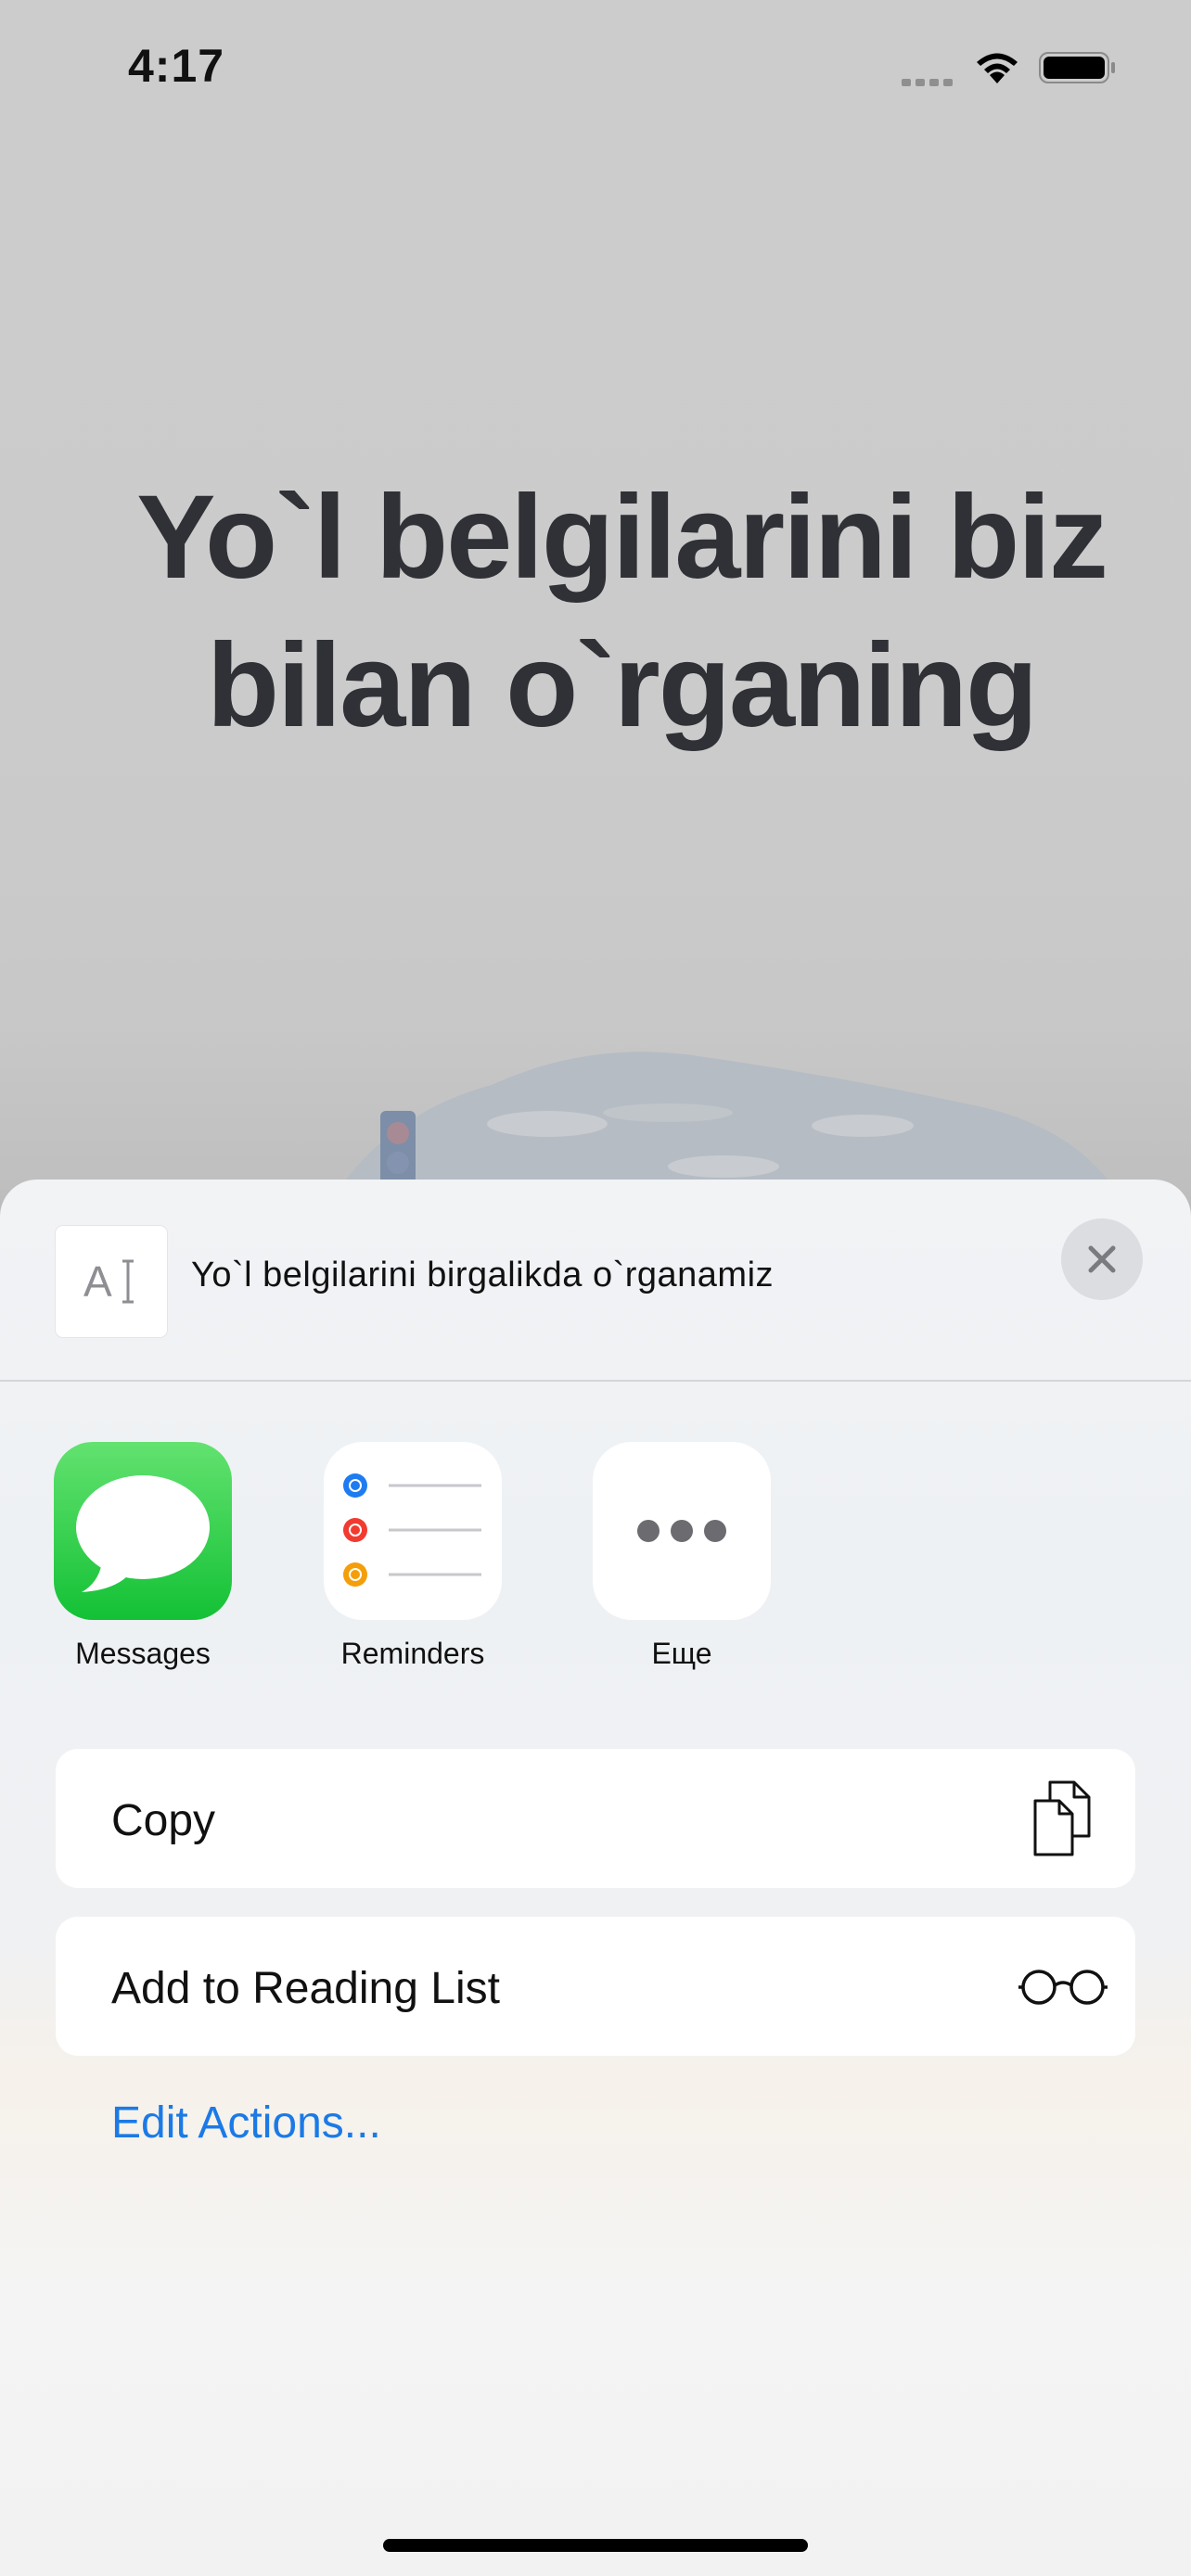 This screenshot has height=2576, width=1191. I want to click on hero-title: Yo`l belgilarini biz bilan o`rganing, so click(621, 612).